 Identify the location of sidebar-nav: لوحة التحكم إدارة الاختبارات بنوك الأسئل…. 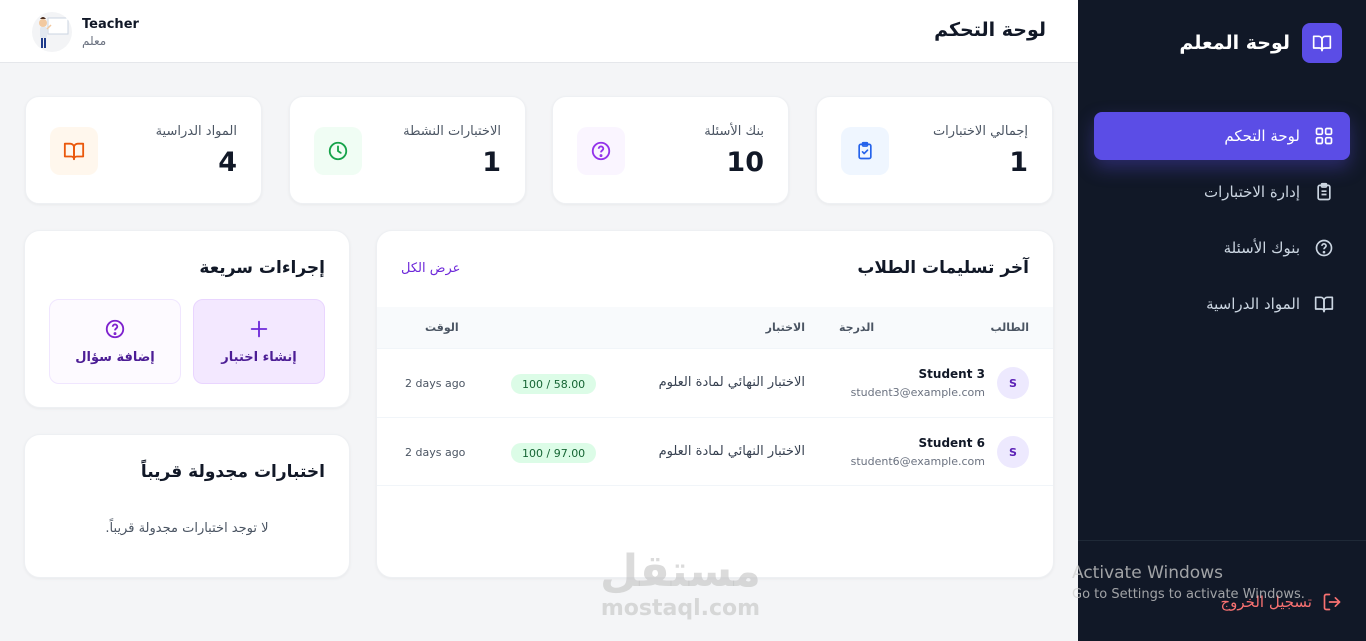
(1222, 224).